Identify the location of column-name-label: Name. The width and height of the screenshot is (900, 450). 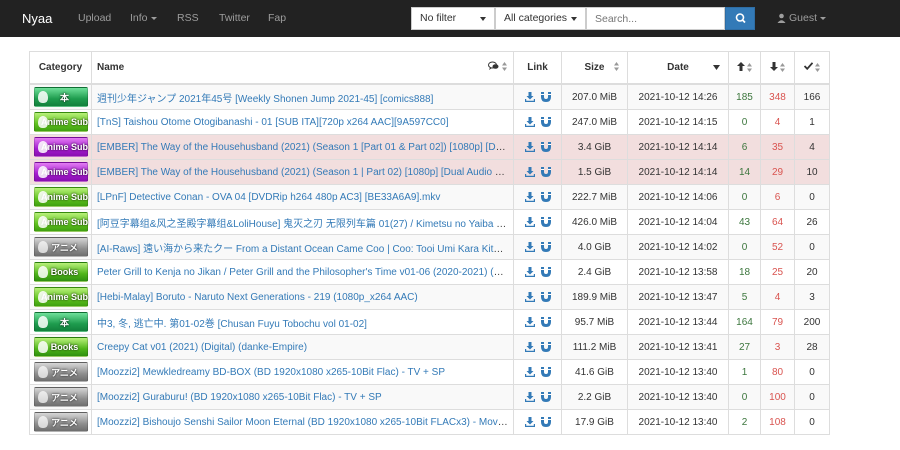
(111, 67).